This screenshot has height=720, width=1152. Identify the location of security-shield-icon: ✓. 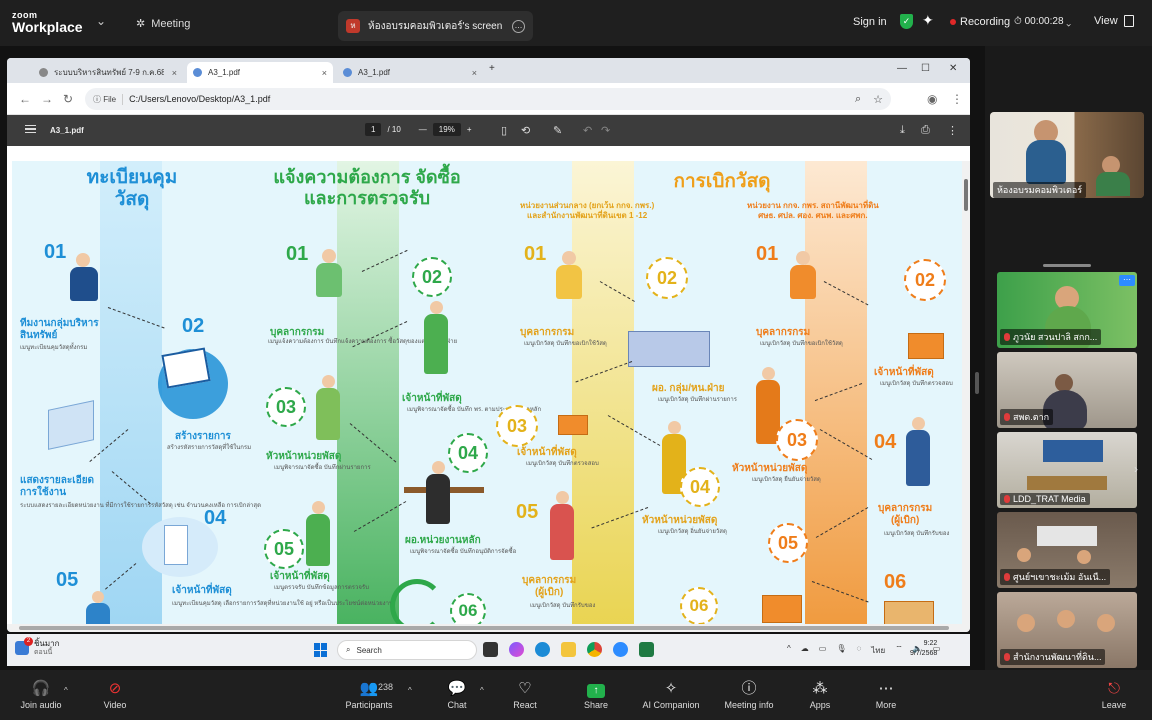
(906, 21).